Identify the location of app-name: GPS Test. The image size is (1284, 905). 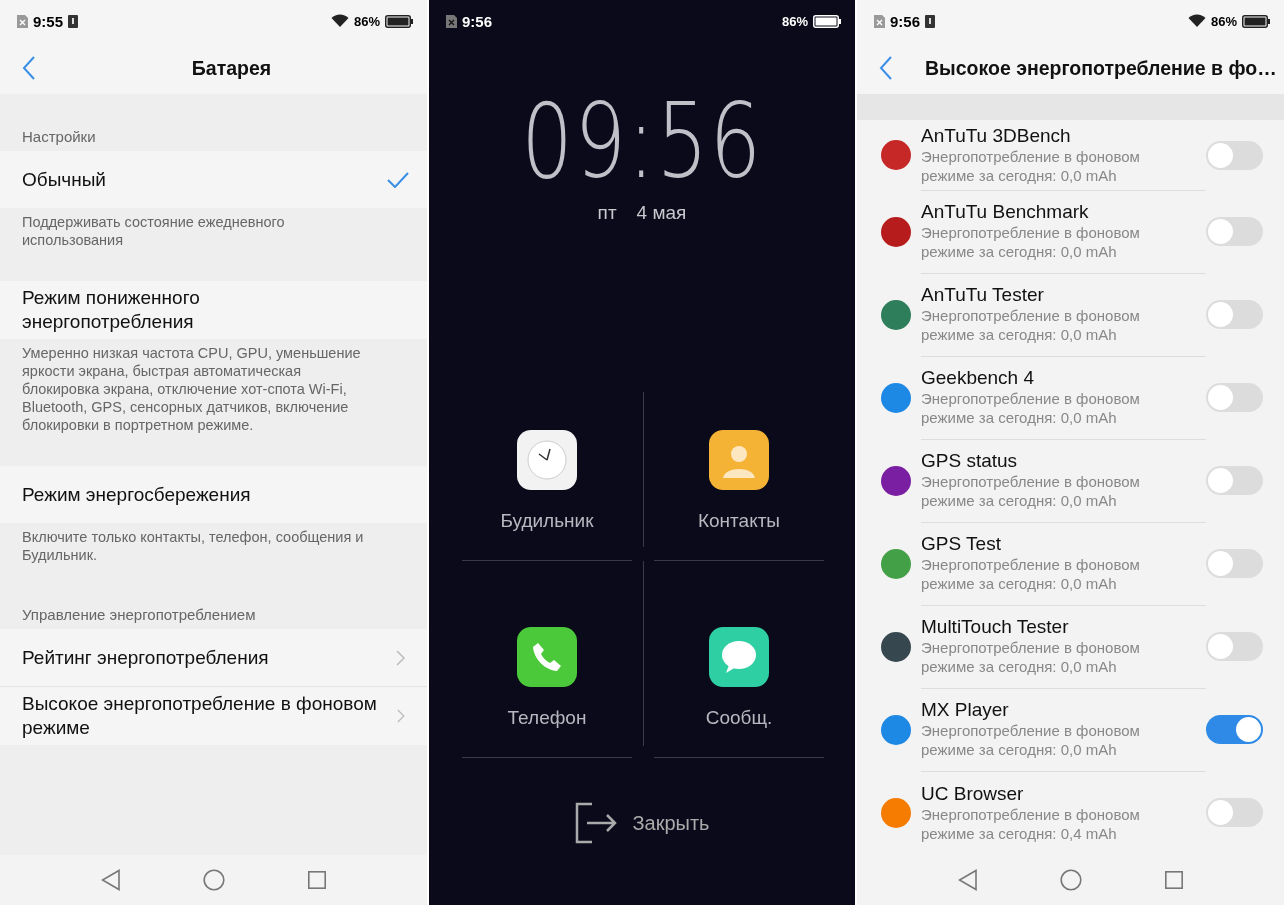
(961, 544).